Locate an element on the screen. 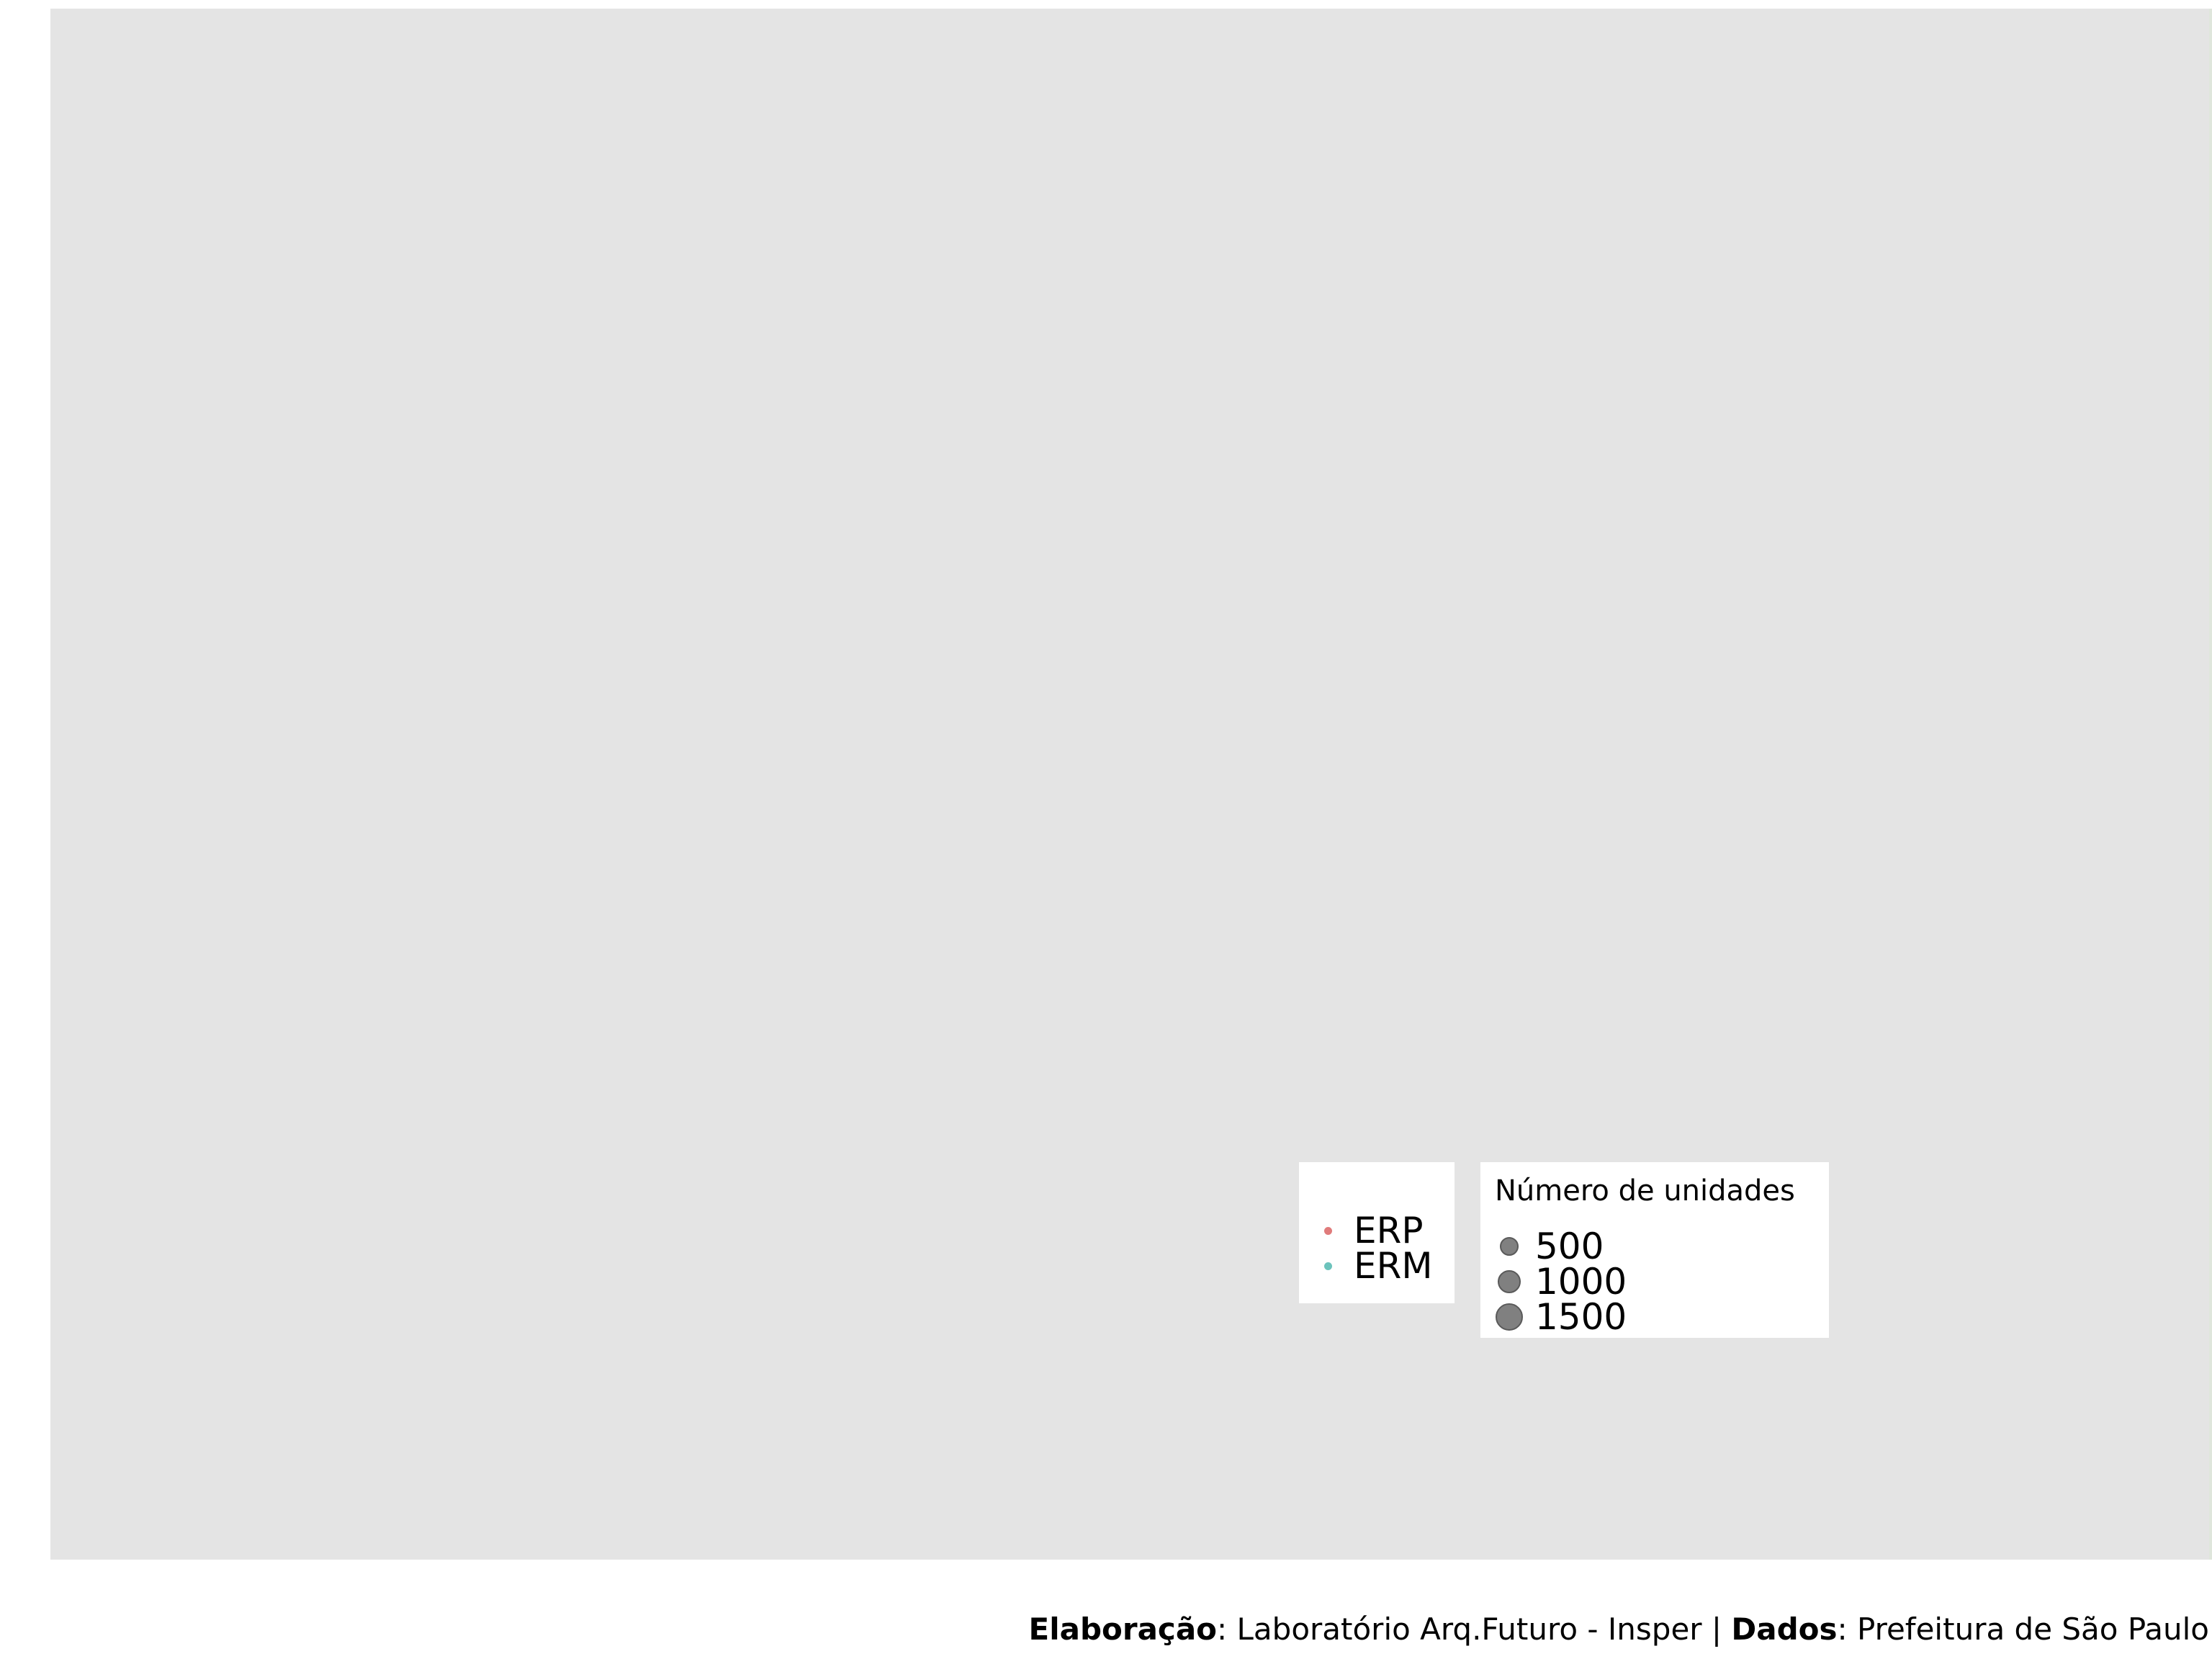 This screenshot has width=2212, height=1659. caption-dados-value: : Prefeitura de São Paulo is located at coordinates (2023, 1629).